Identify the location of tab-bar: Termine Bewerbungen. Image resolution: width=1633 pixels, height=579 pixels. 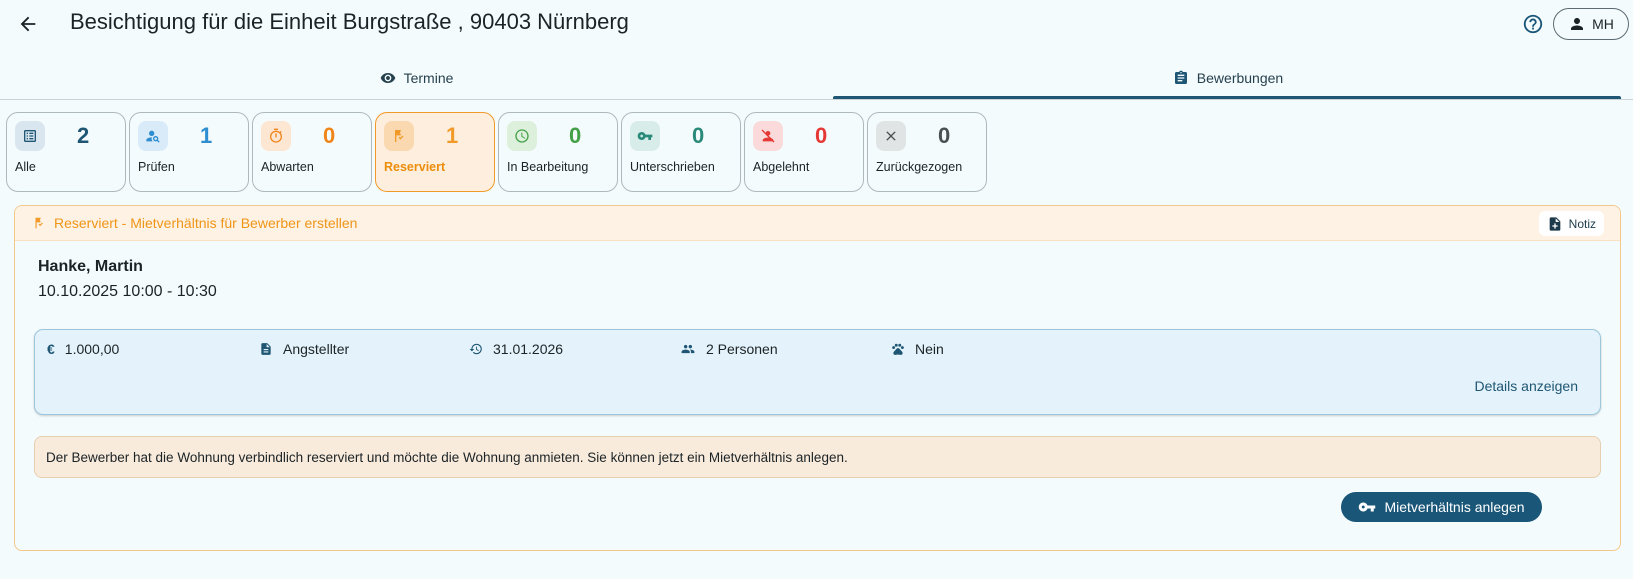
(816, 78).